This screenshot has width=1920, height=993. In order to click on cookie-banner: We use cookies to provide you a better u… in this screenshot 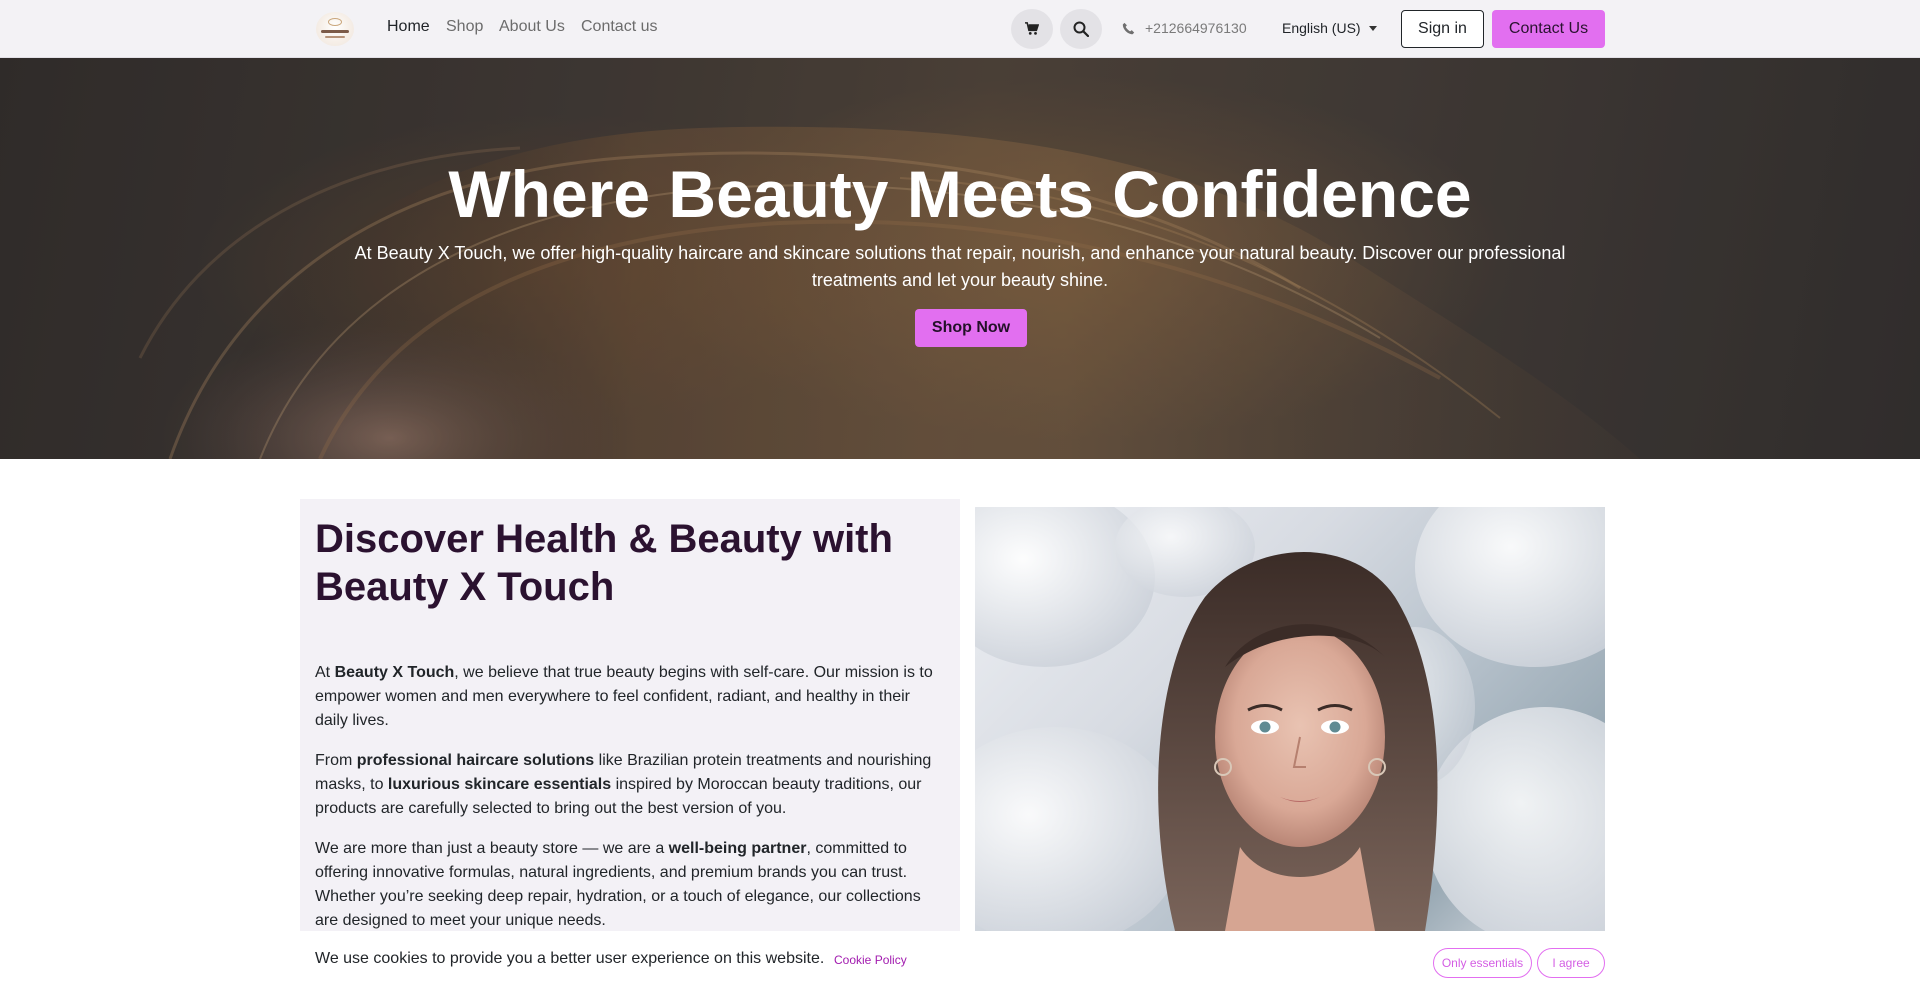, I will do `click(960, 962)`.